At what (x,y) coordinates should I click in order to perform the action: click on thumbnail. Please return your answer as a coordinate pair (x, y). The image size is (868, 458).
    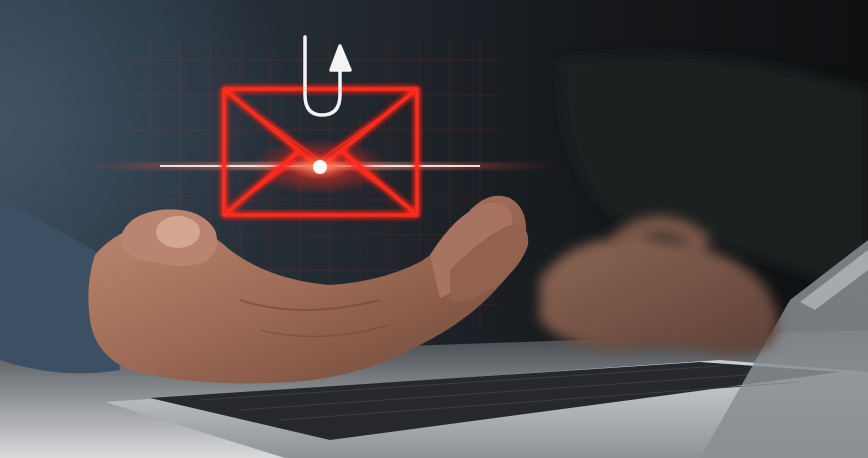
    Looking at the image, I should click on (178, 232).